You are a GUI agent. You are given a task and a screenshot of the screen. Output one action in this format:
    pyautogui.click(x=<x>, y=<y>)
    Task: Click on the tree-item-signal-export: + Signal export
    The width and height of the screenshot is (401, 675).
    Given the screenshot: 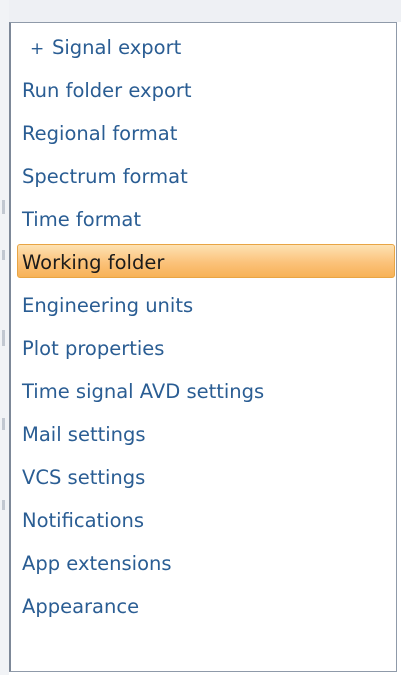 What is the action you would take?
    pyautogui.click(x=206, y=52)
    